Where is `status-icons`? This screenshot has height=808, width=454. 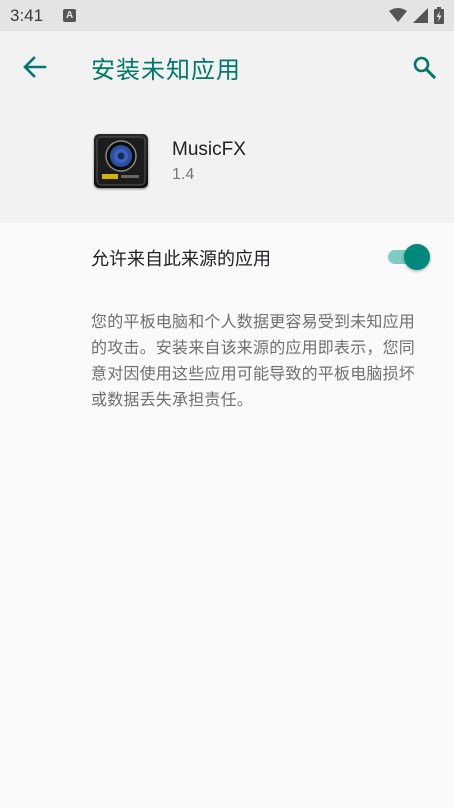 status-icons is located at coordinates (416, 15).